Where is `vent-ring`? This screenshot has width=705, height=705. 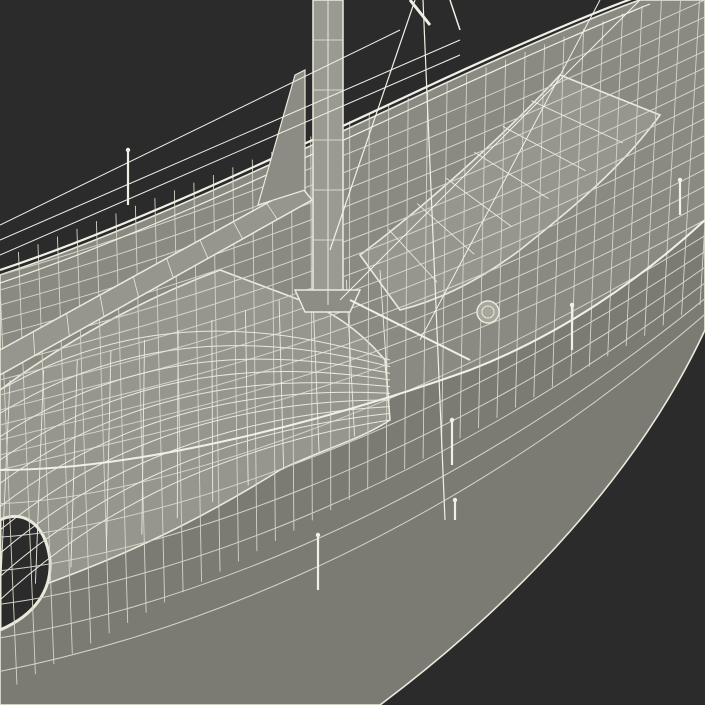 vent-ring is located at coordinates (488, 312).